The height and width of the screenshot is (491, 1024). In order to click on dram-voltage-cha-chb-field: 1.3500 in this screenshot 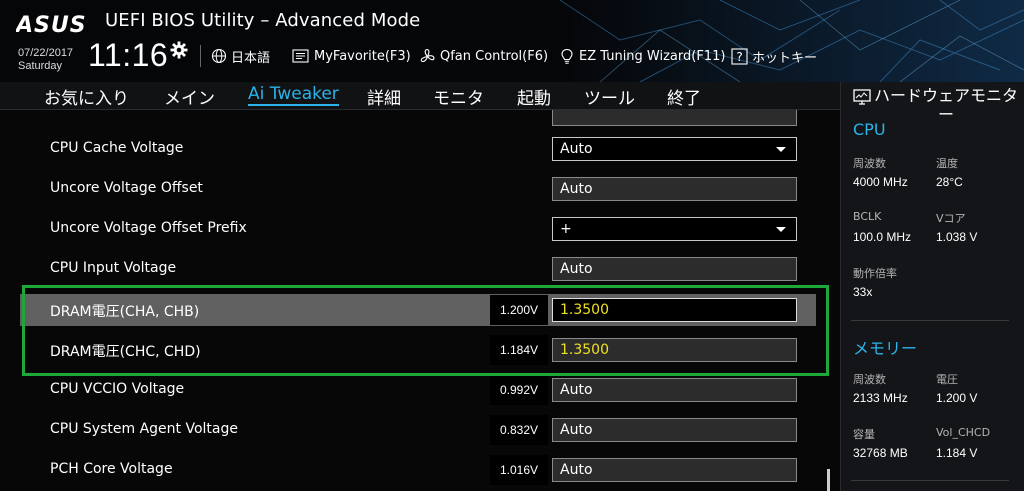, I will do `click(674, 310)`.